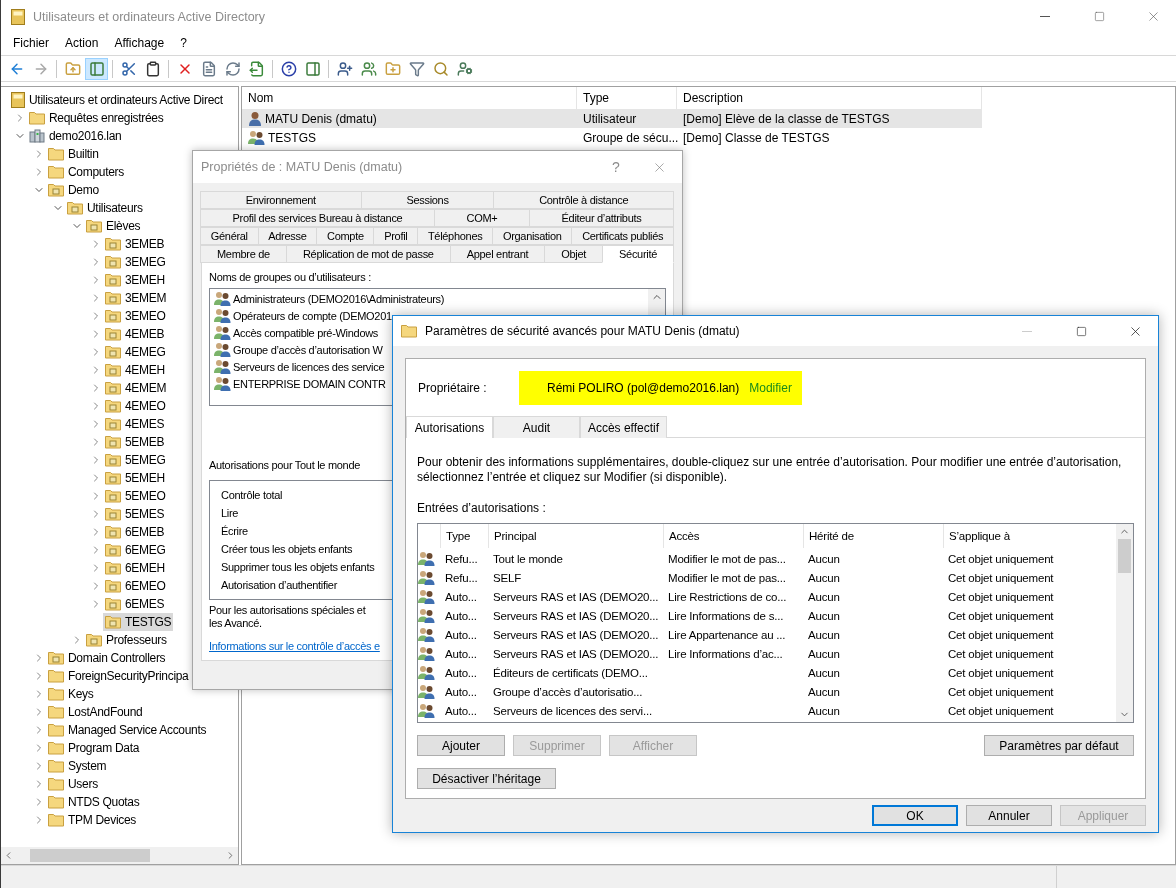 The height and width of the screenshot is (888, 1176). What do you see at coordinates (252, 495) in the screenshot?
I see `list-item: Contrôle total` at bounding box center [252, 495].